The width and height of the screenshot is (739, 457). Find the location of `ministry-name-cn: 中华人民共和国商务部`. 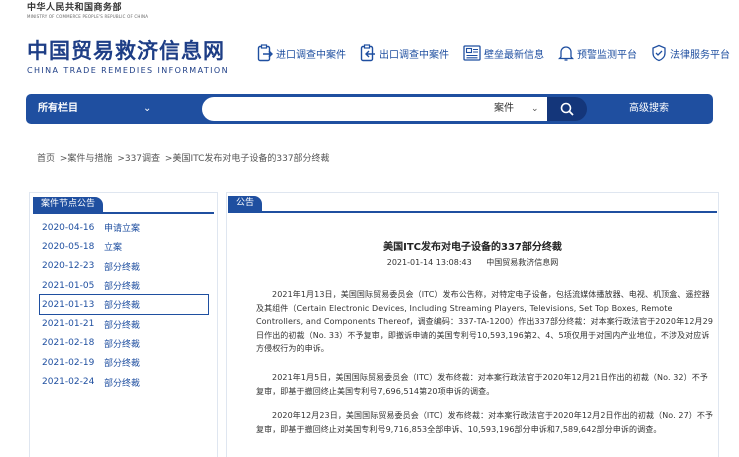

ministry-name-cn: 中华人民共和国商务部 is located at coordinates (75, 8).